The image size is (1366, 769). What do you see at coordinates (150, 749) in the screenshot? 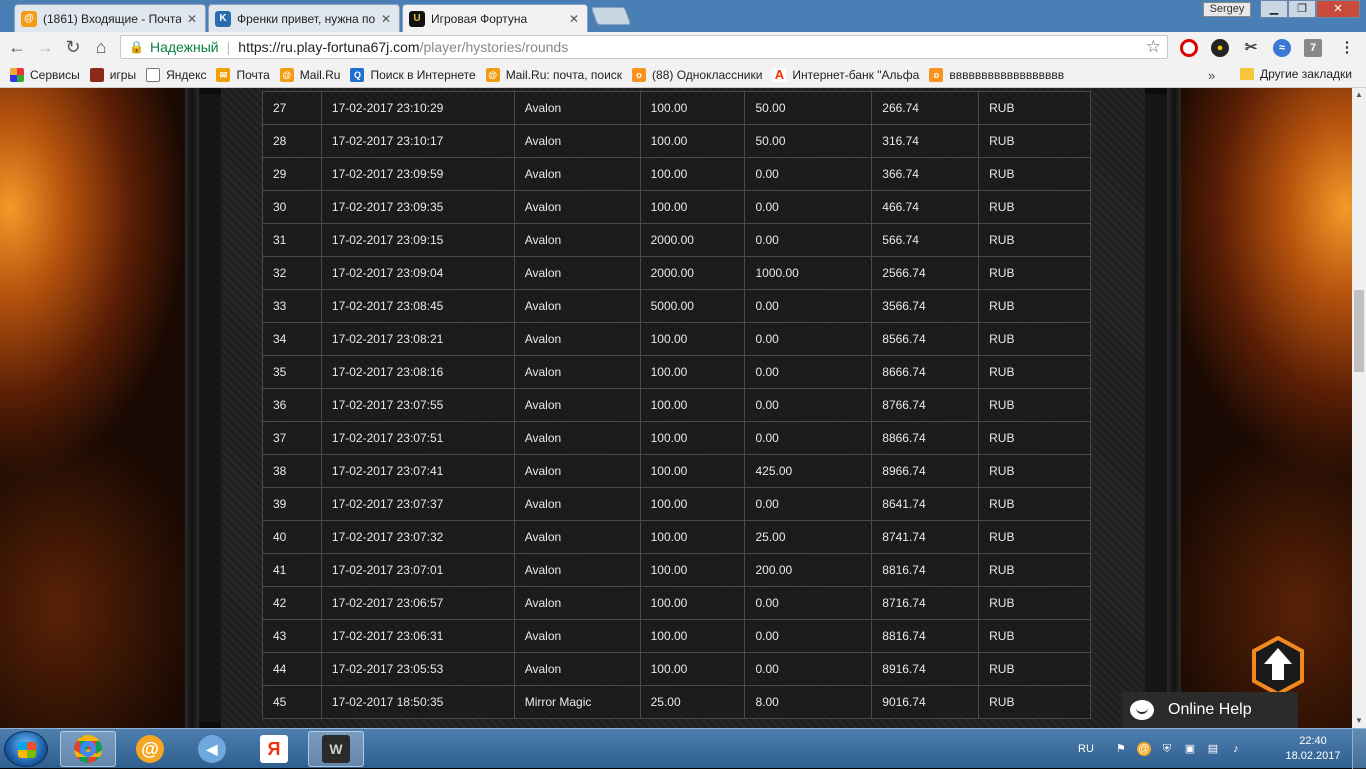
I see `taskbar-mailru-agent: @` at bounding box center [150, 749].